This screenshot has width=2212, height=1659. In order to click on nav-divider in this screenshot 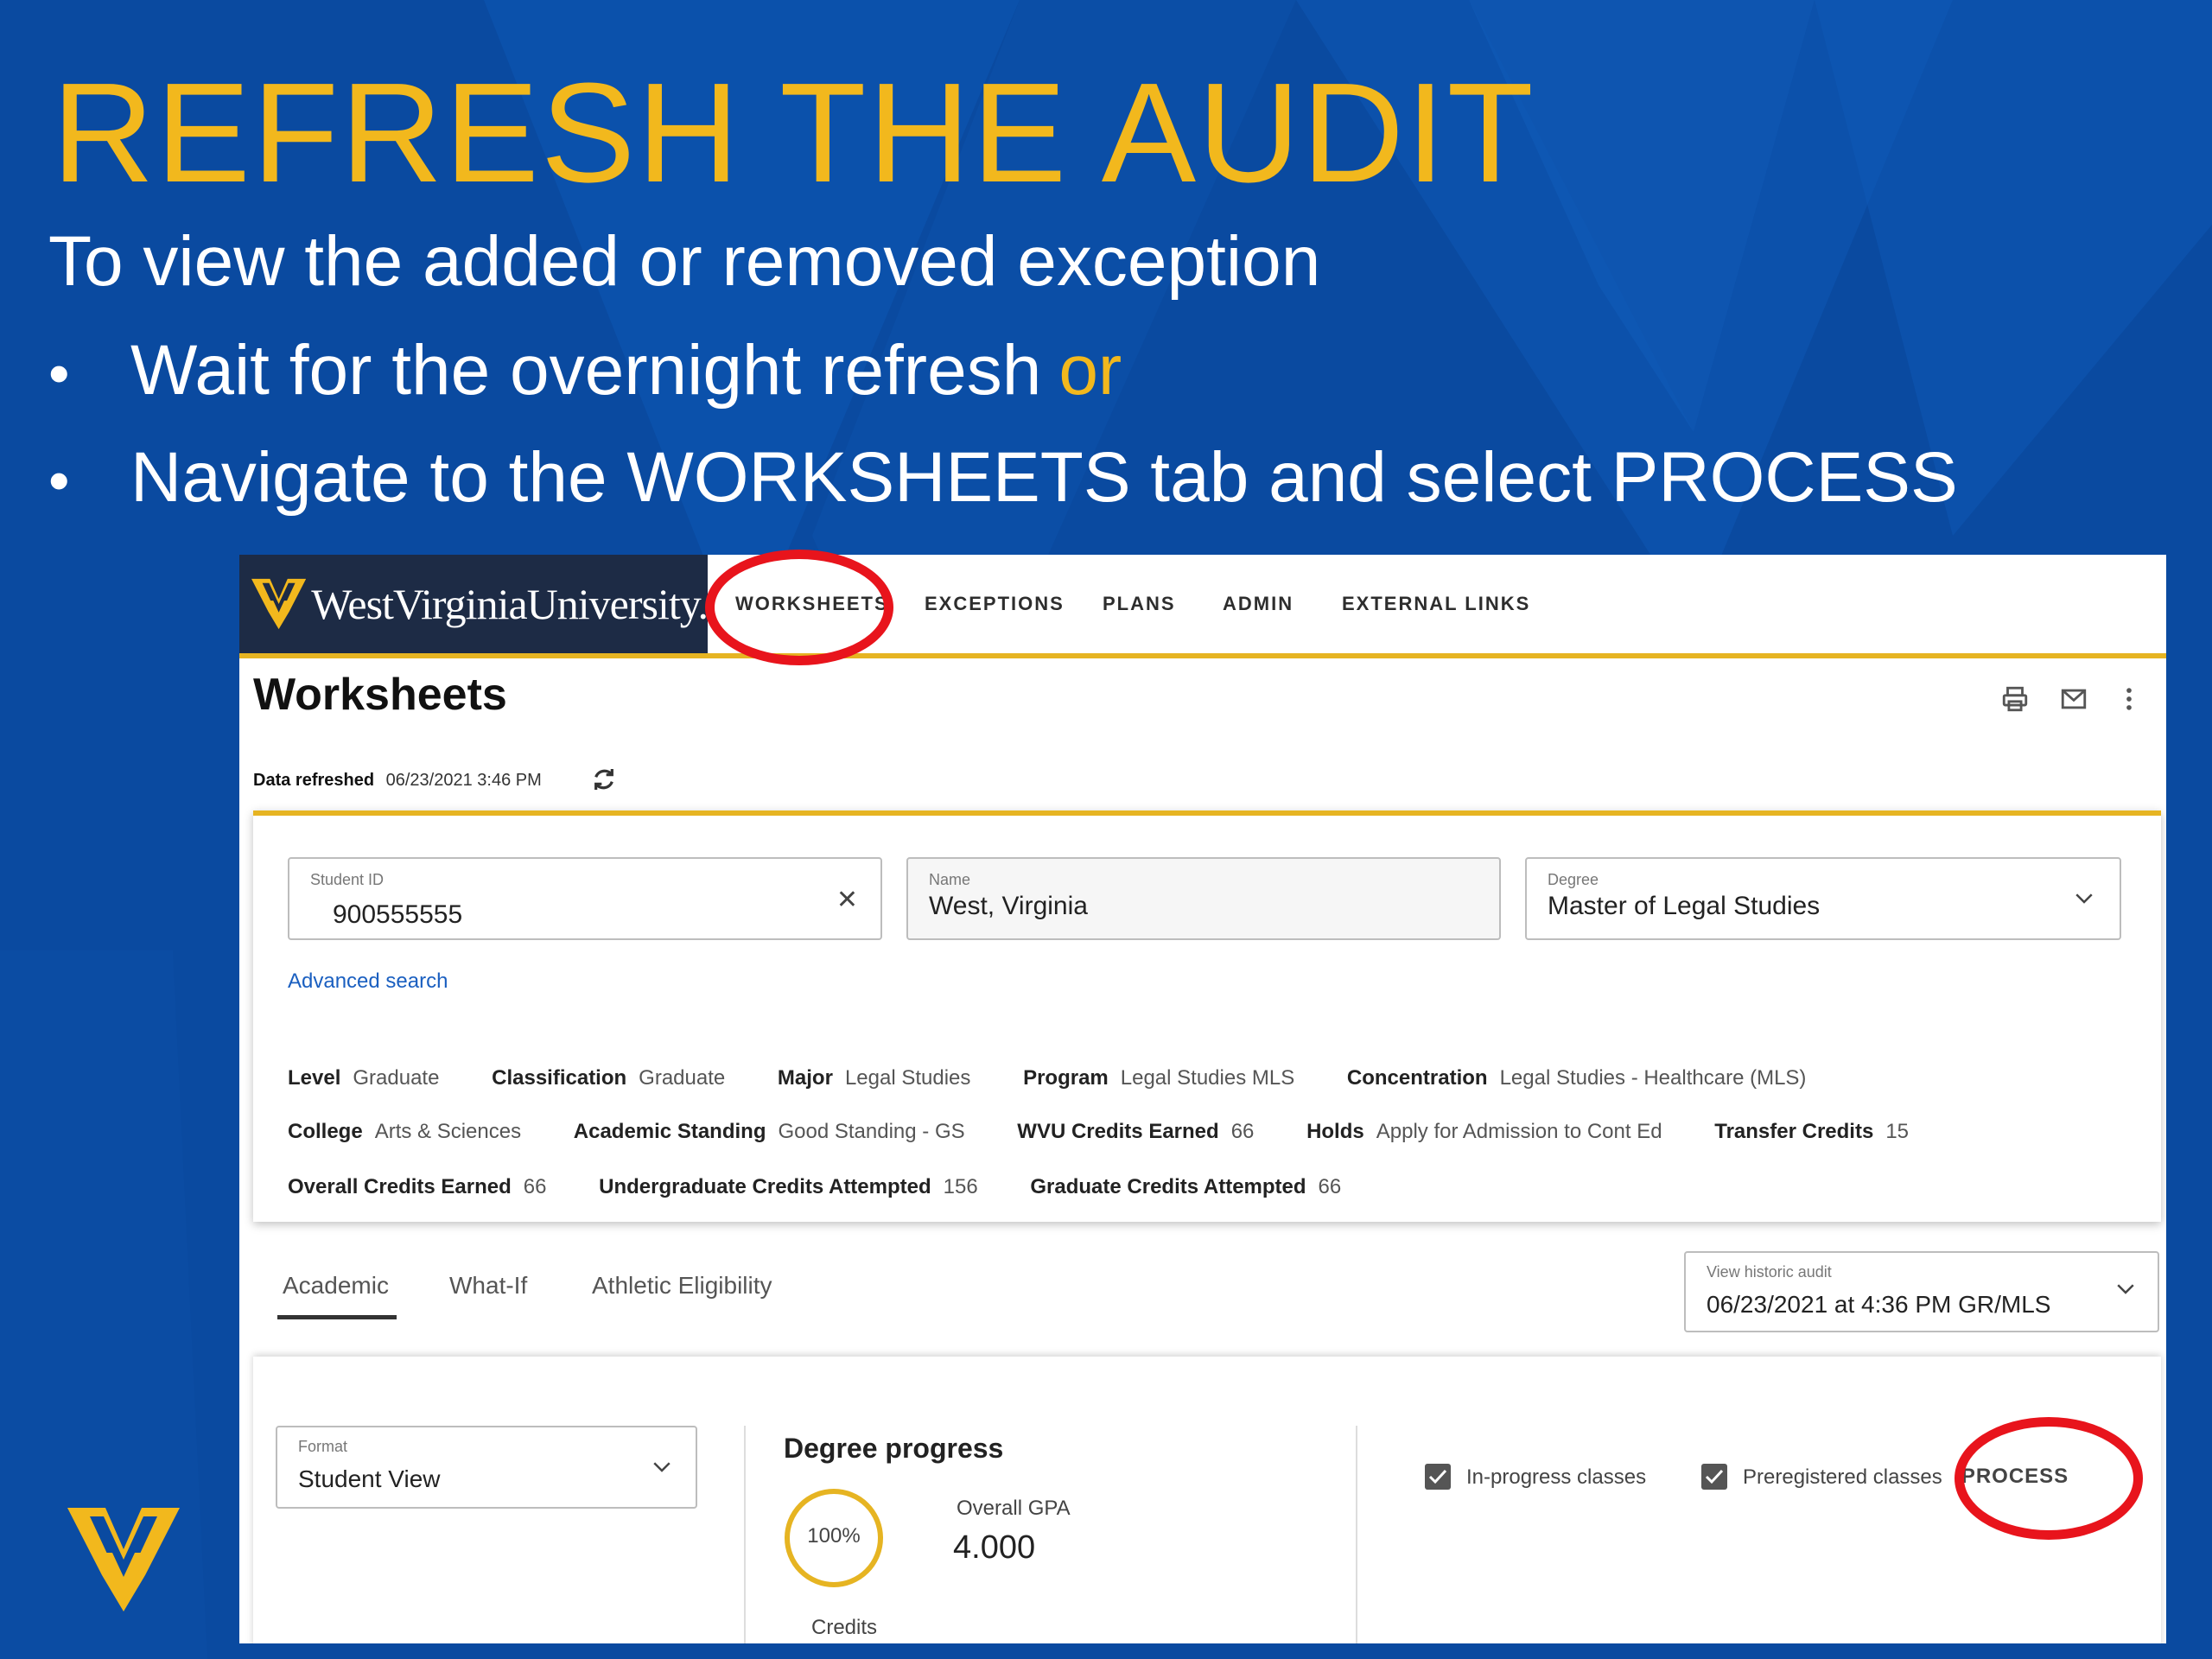, I will do `click(1202, 655)`.